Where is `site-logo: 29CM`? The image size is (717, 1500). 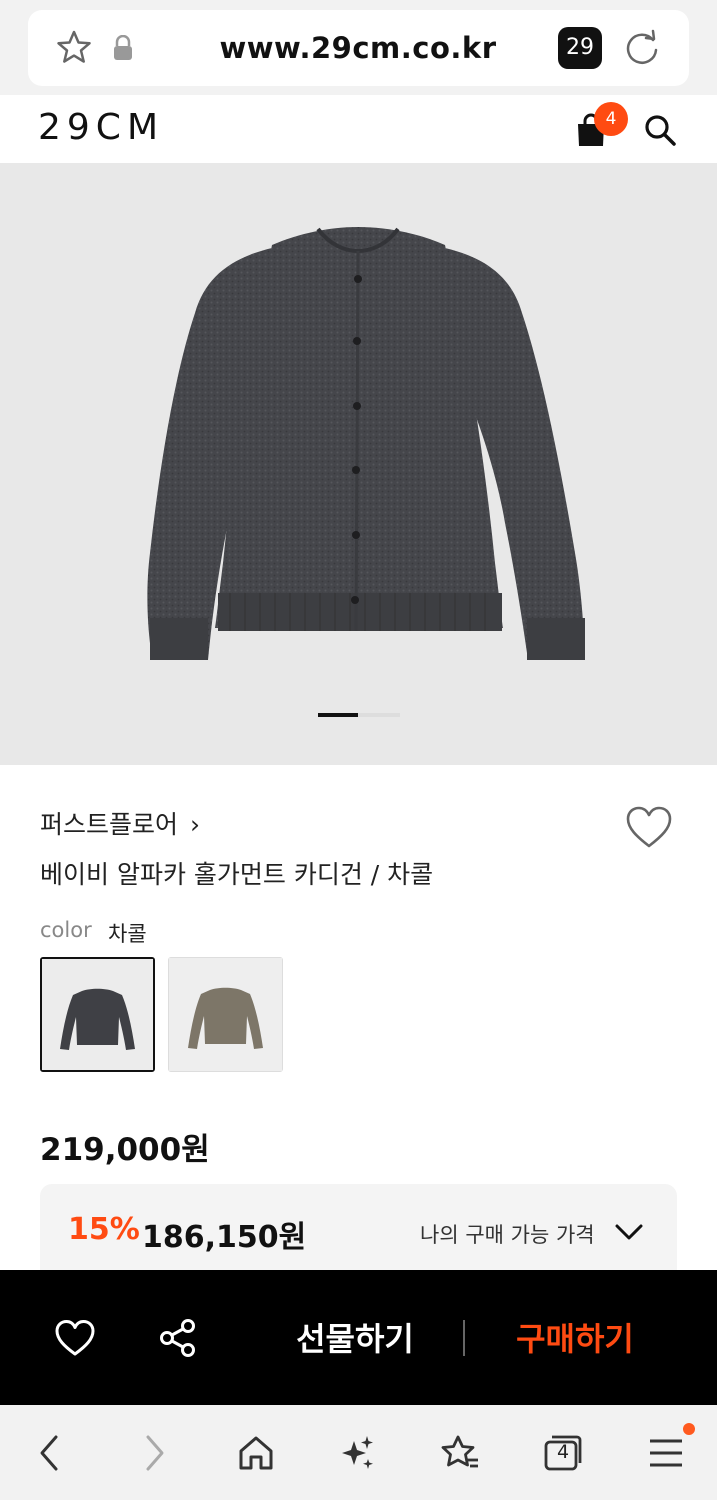
site-logo: 29CM is located at coordinates (101, 127).